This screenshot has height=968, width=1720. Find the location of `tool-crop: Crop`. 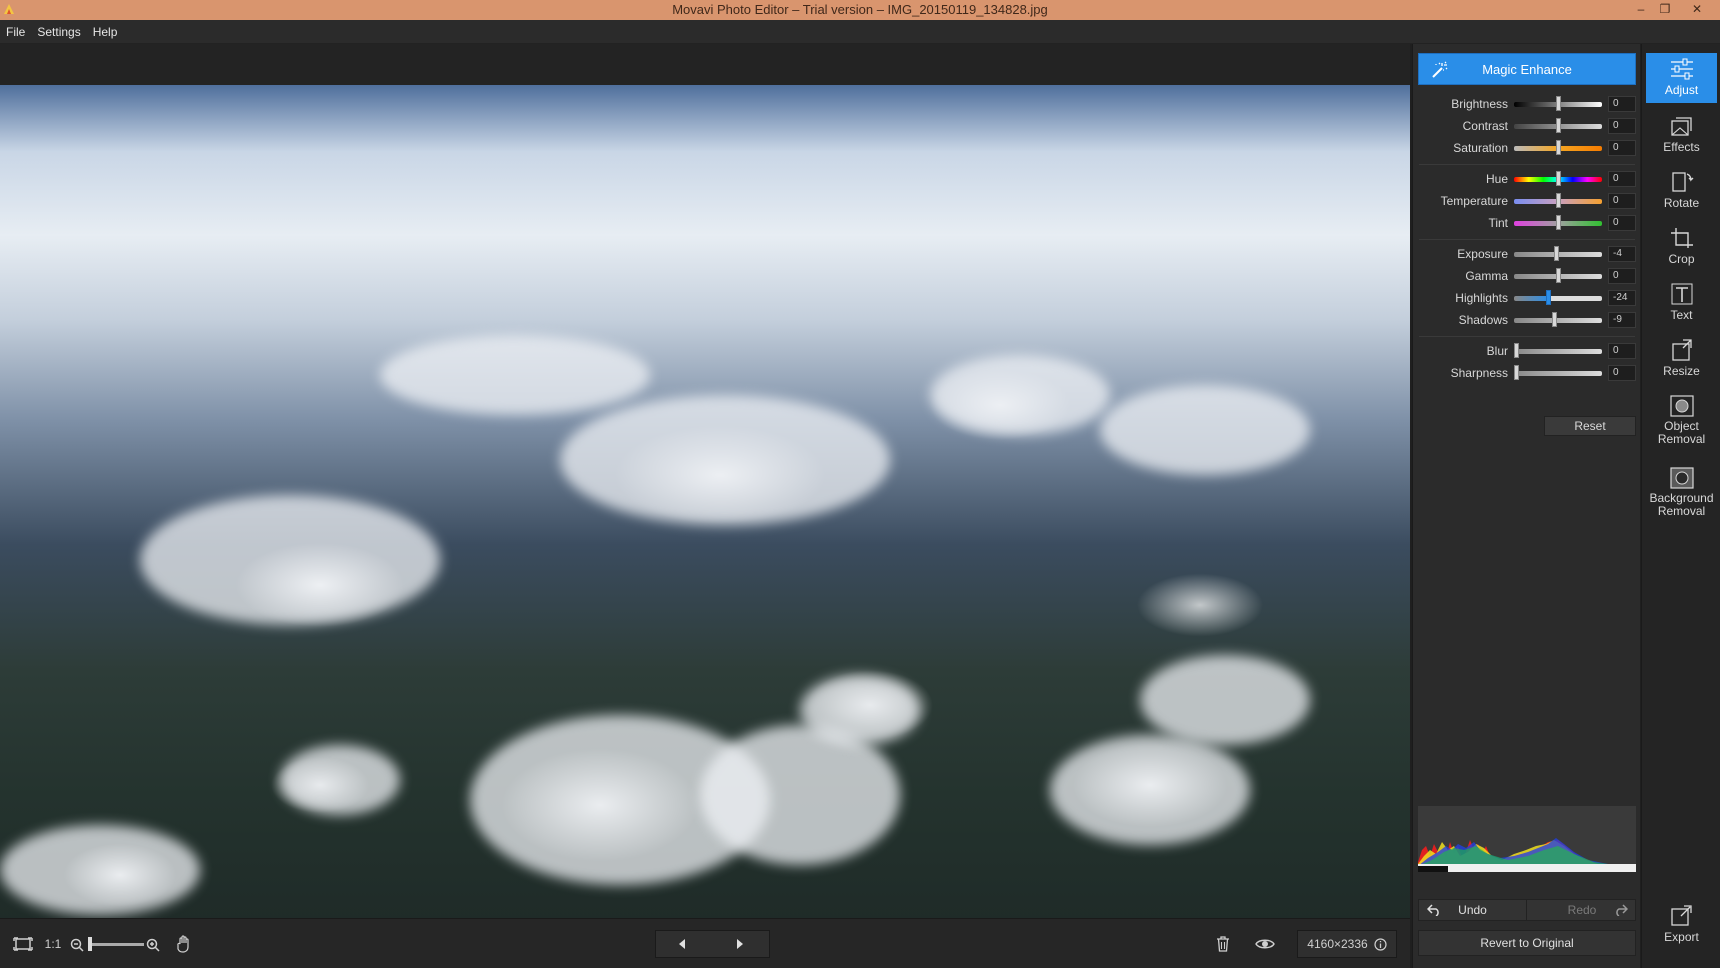

tool-crop: Crop is located at coordinates (1681, 247).